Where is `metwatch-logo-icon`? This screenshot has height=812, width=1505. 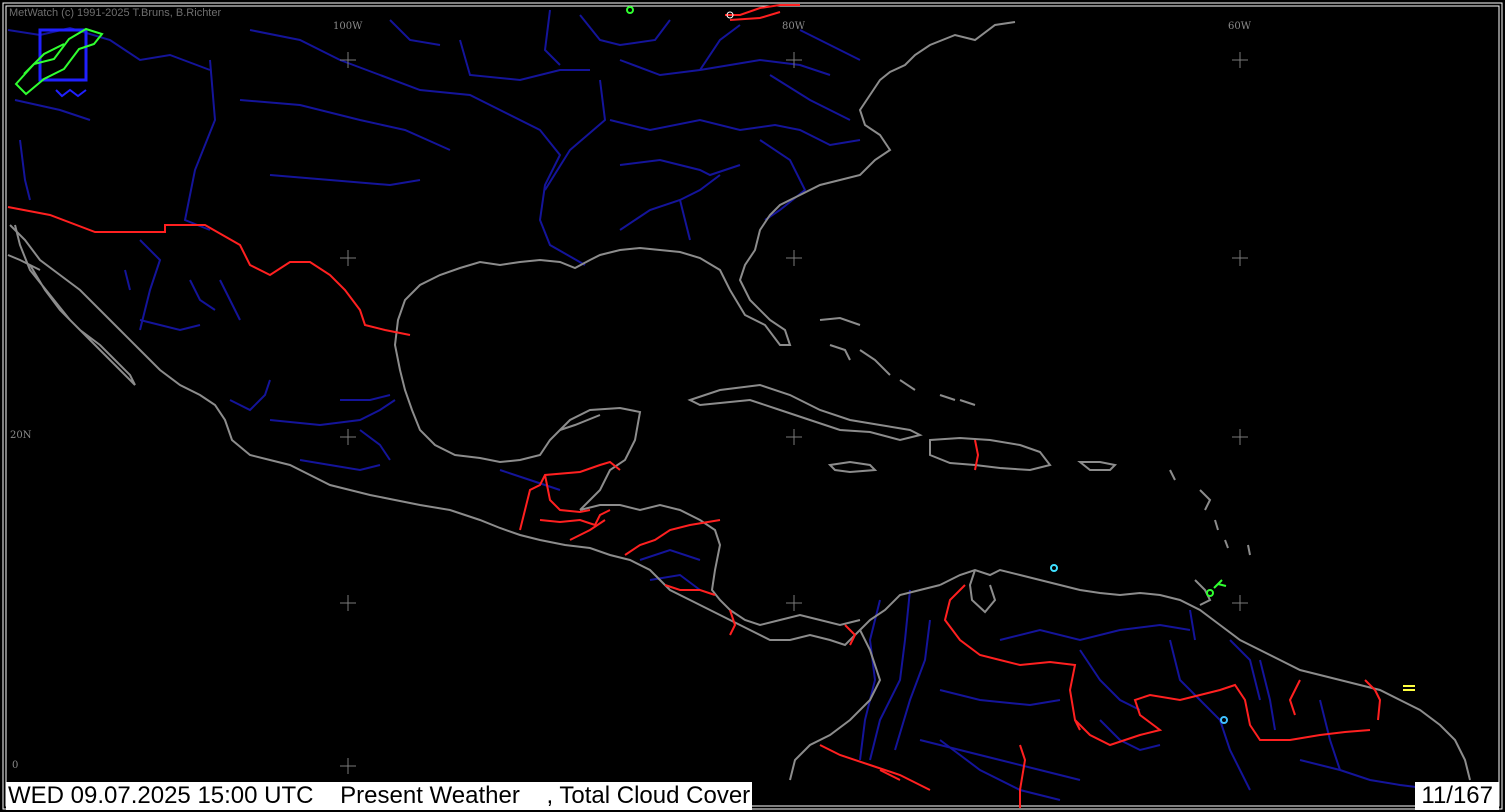
metwatch-logo-icon is located at coordinates (59, 62).